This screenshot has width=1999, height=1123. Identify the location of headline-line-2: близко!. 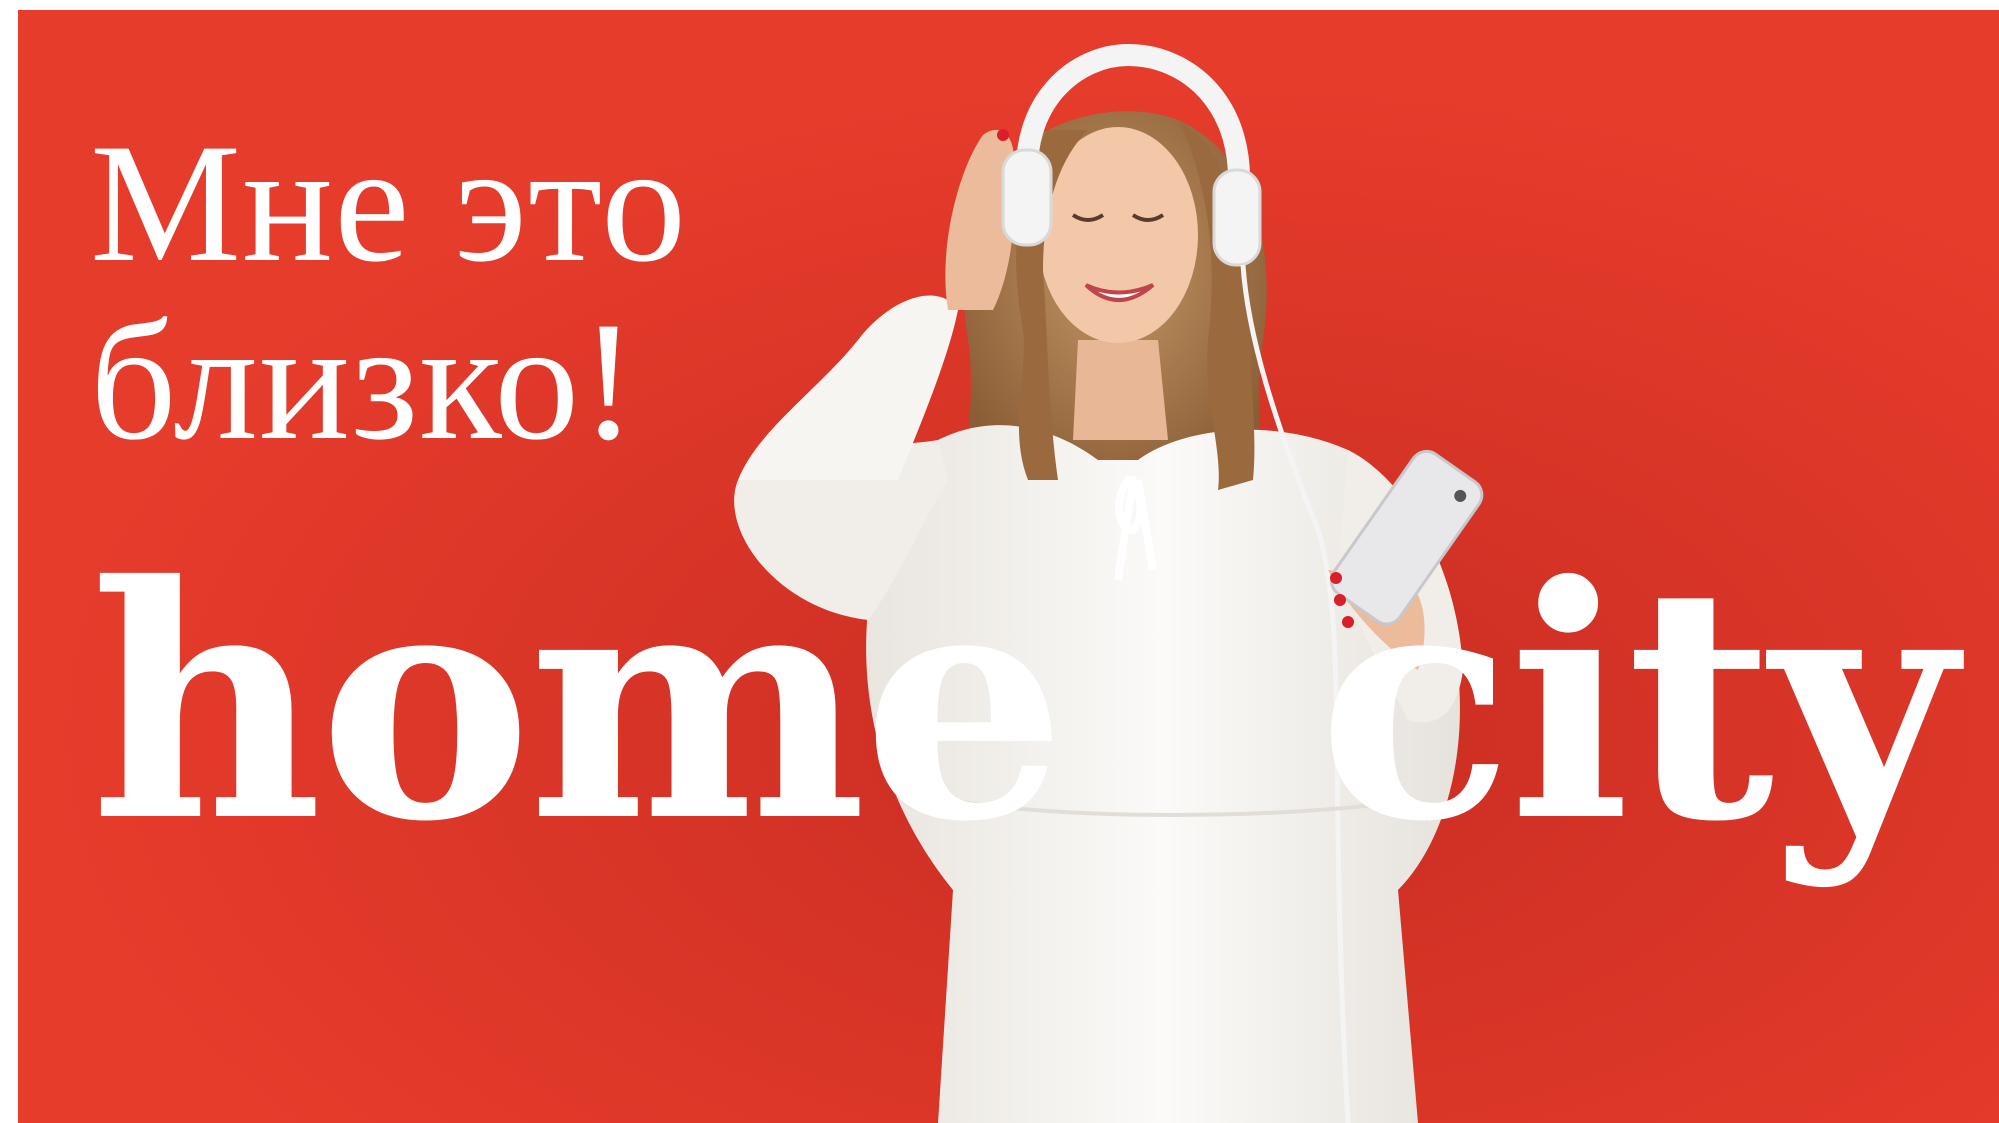
(364, 381).